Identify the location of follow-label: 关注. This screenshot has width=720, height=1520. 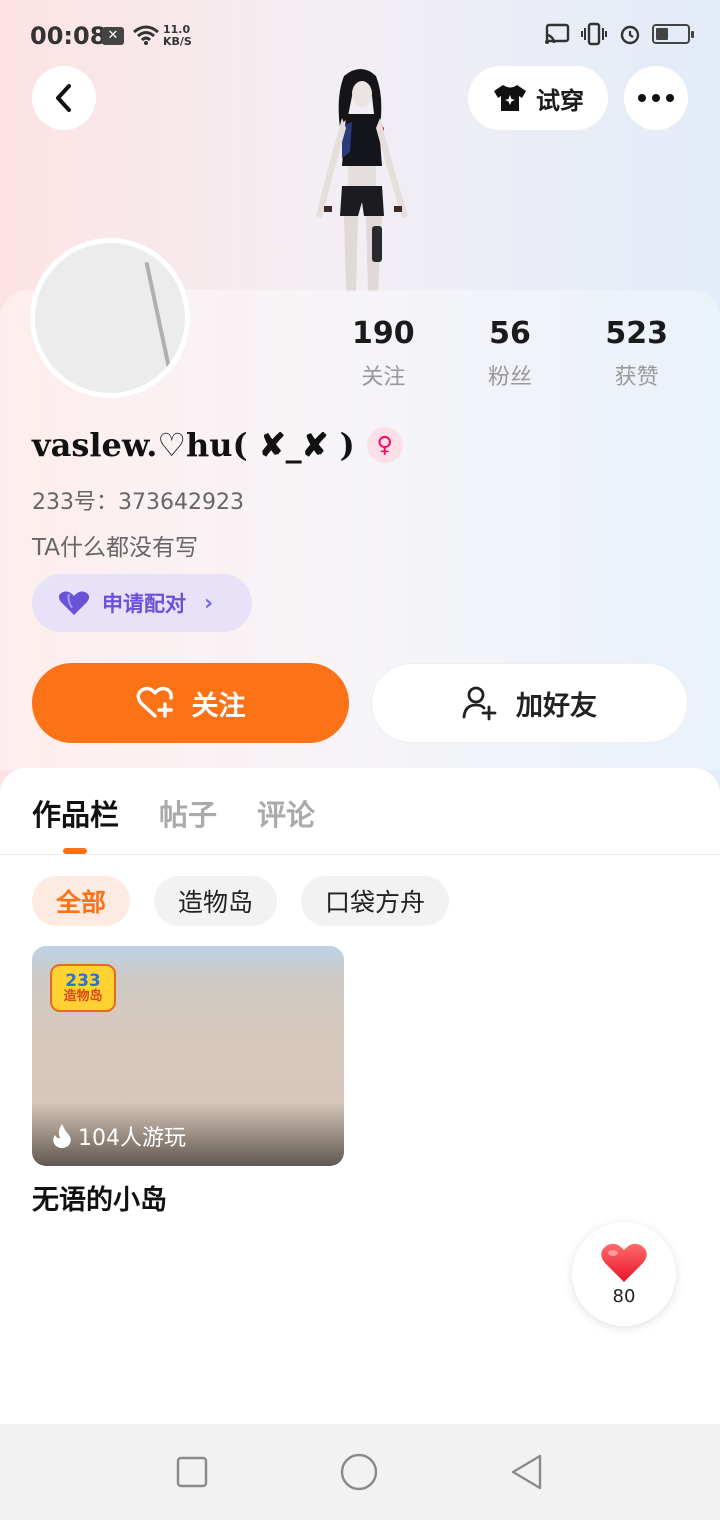
(218, 706).